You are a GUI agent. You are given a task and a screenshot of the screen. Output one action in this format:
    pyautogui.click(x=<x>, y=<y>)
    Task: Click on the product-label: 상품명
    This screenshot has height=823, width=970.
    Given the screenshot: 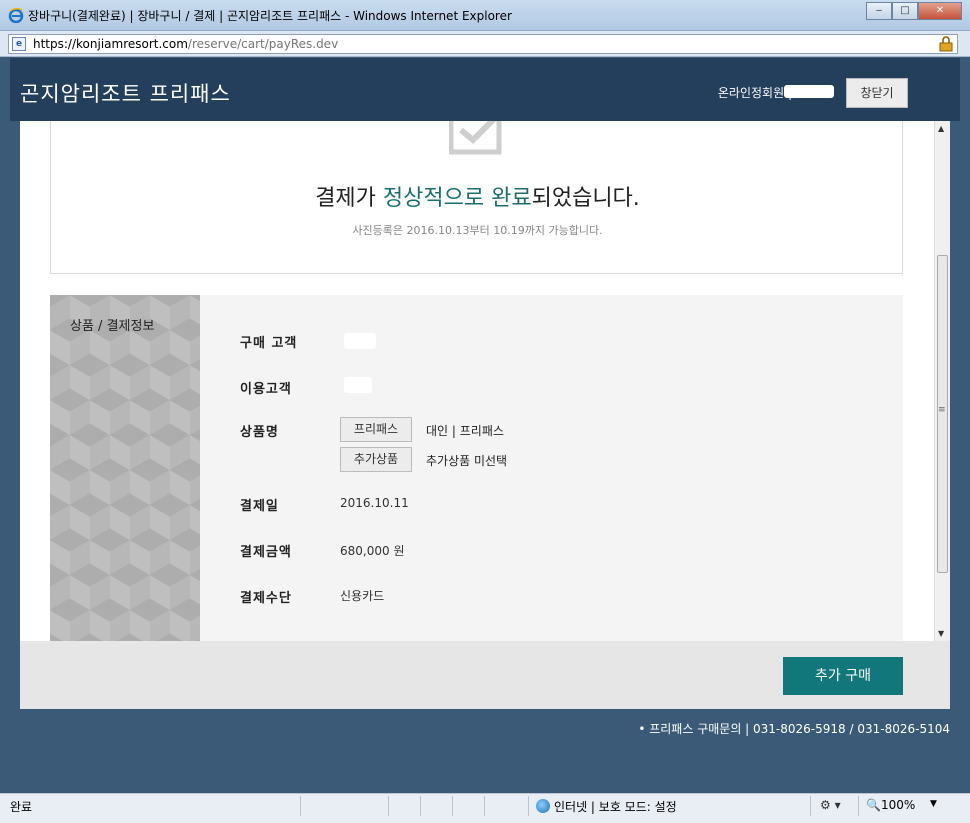 What is the action you would take?
    pyautogui.click(x=259, y=432)
    